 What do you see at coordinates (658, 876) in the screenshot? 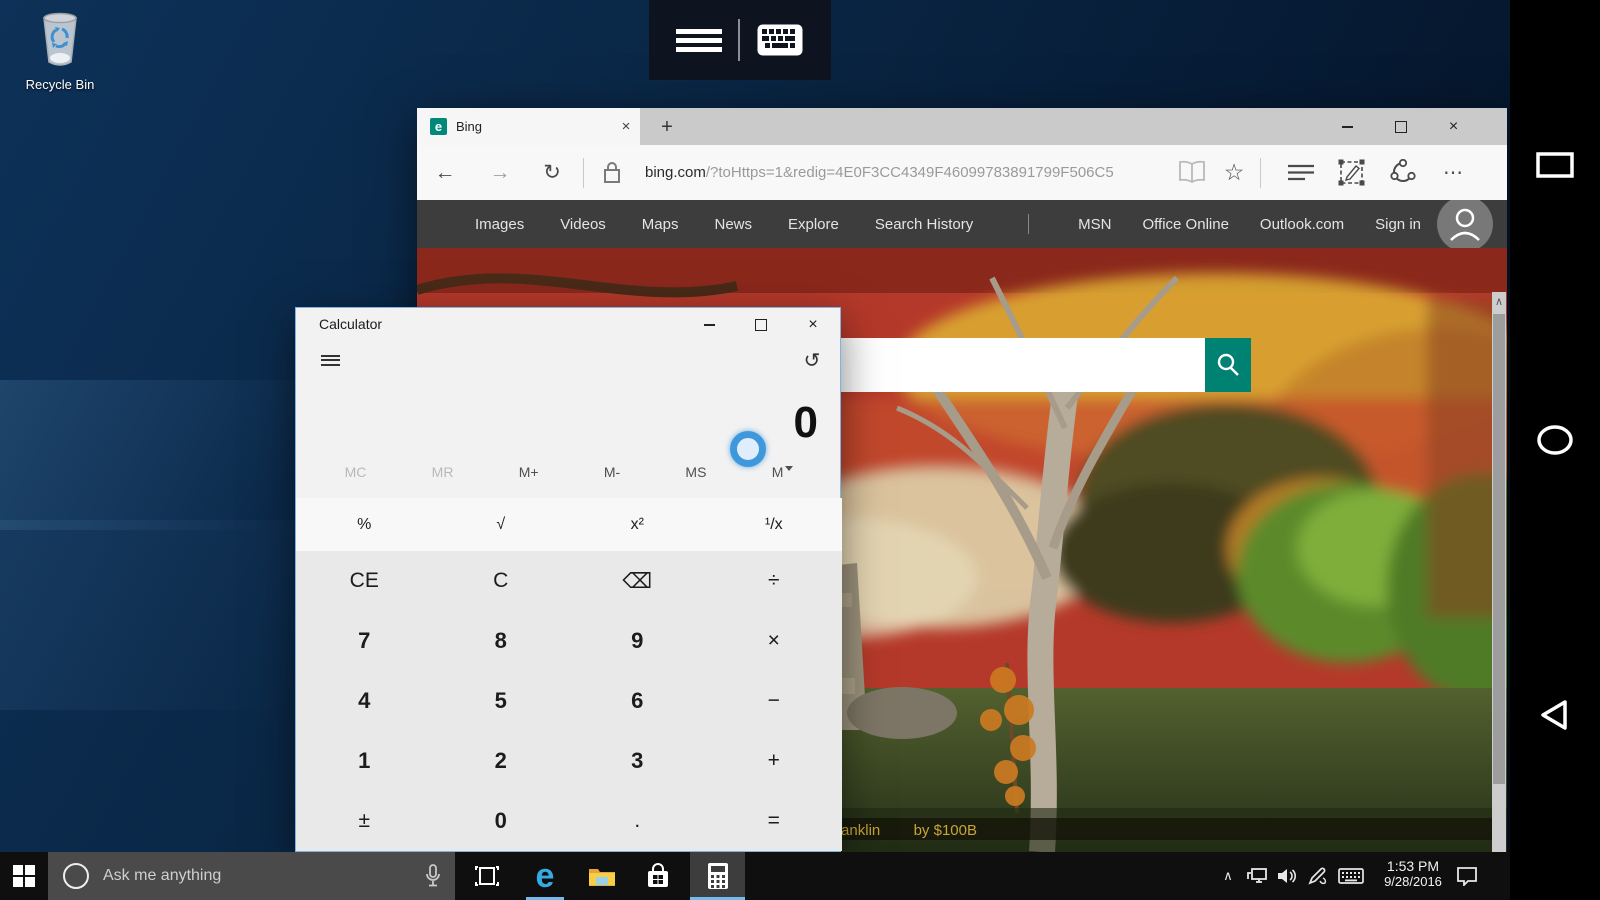
I see `store-button` at bounding box center [658, 876].